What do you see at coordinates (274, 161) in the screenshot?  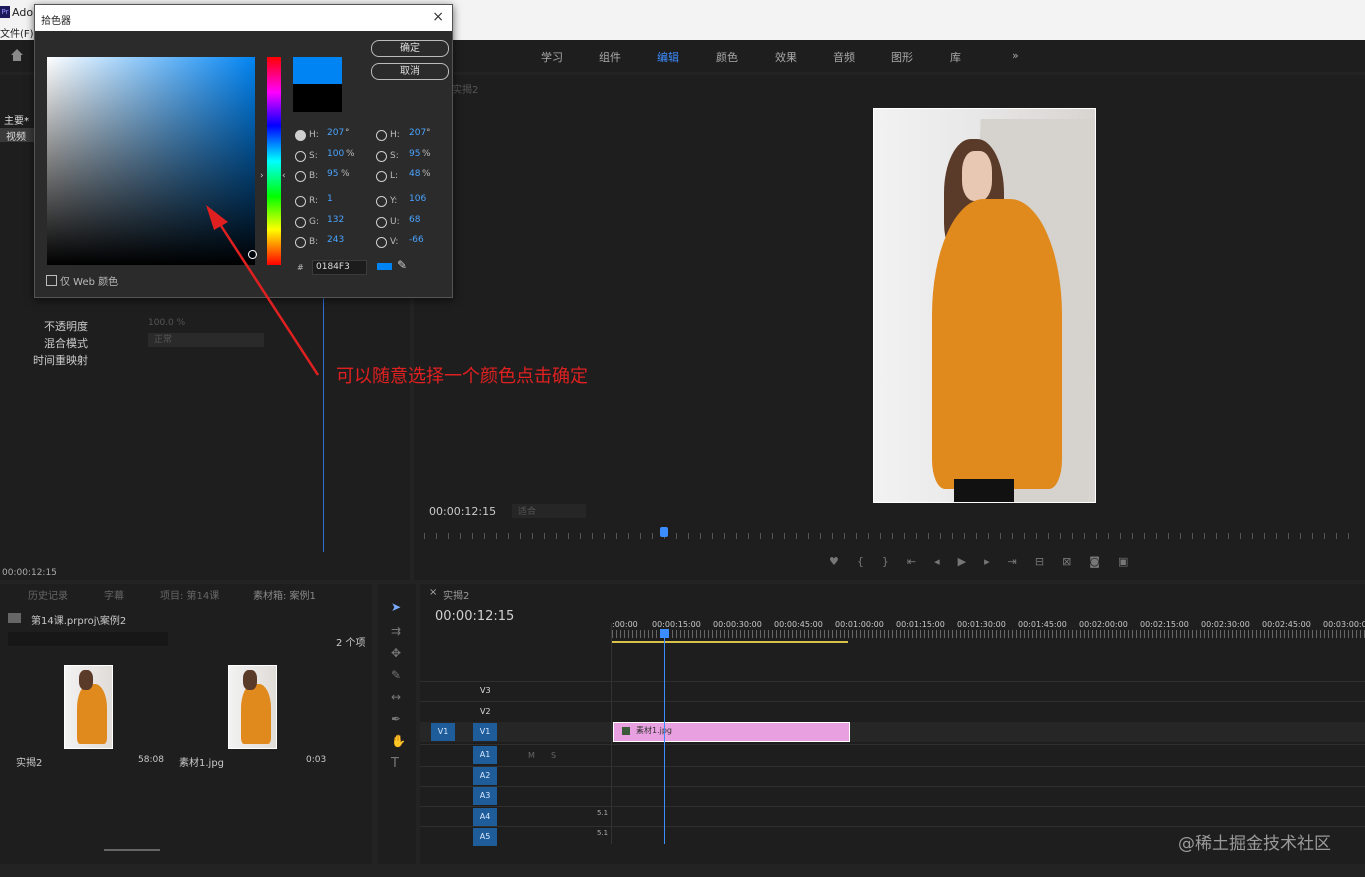 I see `hue-slider` at bounding box center [274, 161].